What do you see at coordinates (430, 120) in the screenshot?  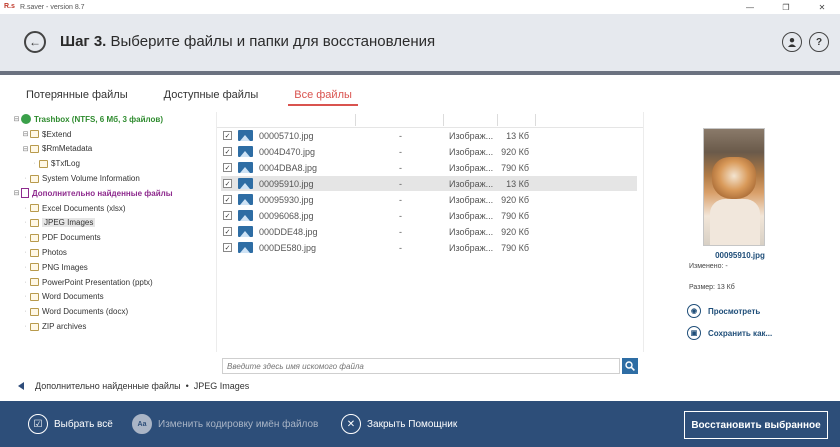 I see `file-list-header` at bounding box center [430, 120].